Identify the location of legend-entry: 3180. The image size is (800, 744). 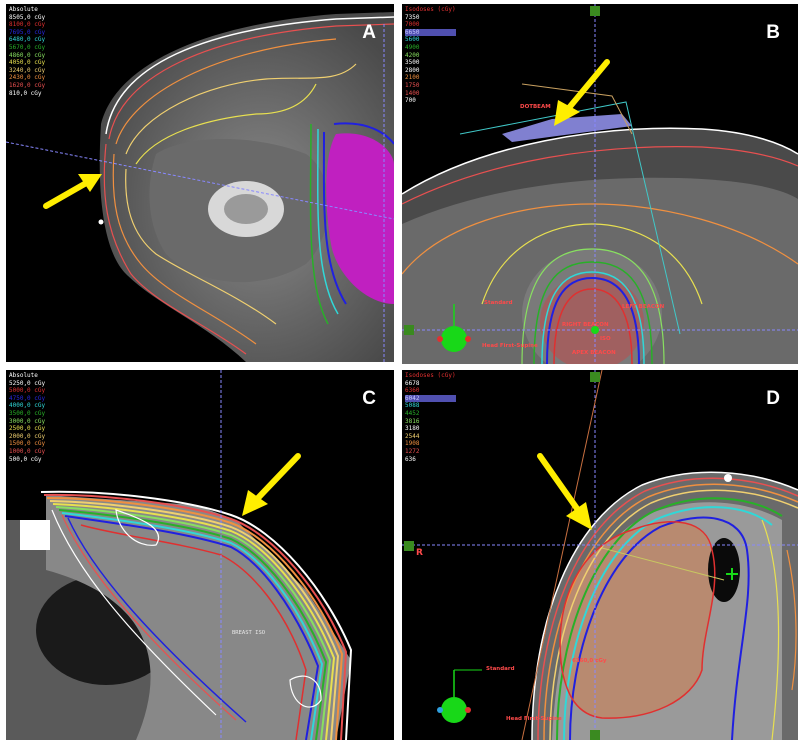
(412, 429).